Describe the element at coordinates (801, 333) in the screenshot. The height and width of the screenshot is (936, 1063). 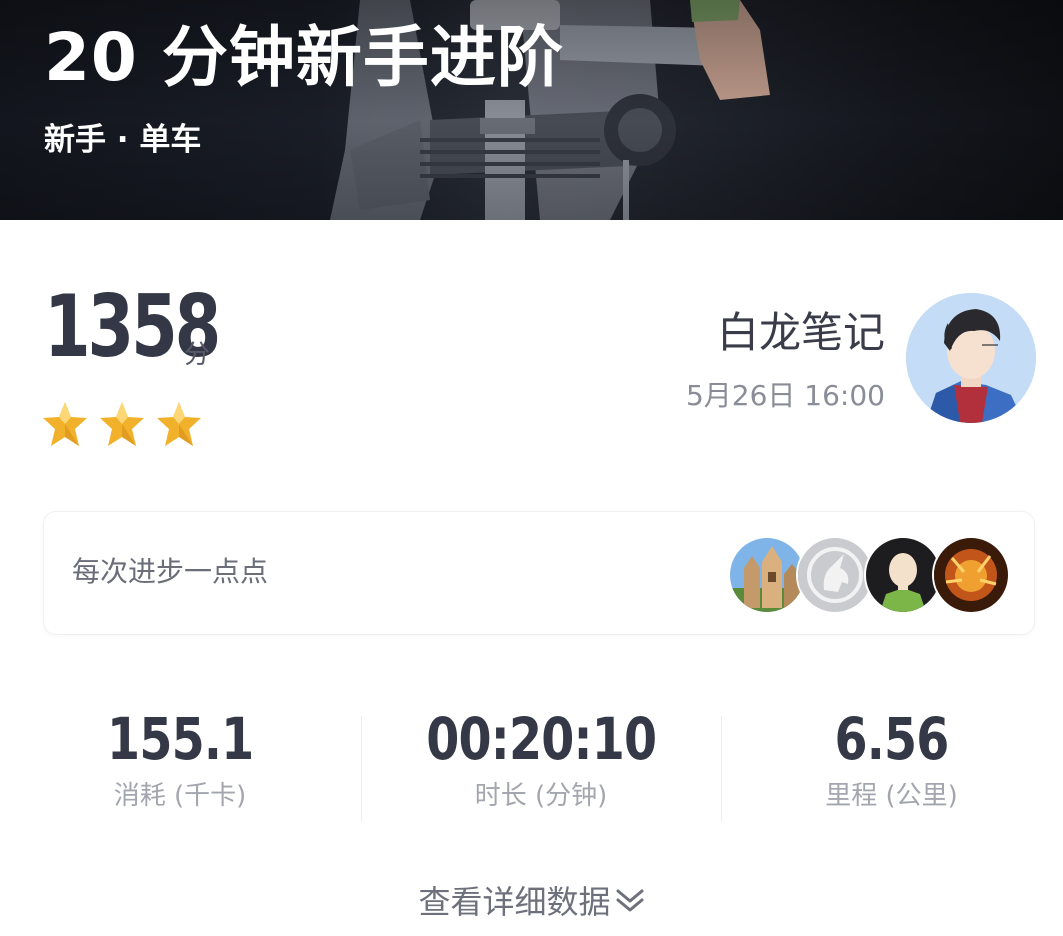
I see `user-name: 白龙笔记` at that location.